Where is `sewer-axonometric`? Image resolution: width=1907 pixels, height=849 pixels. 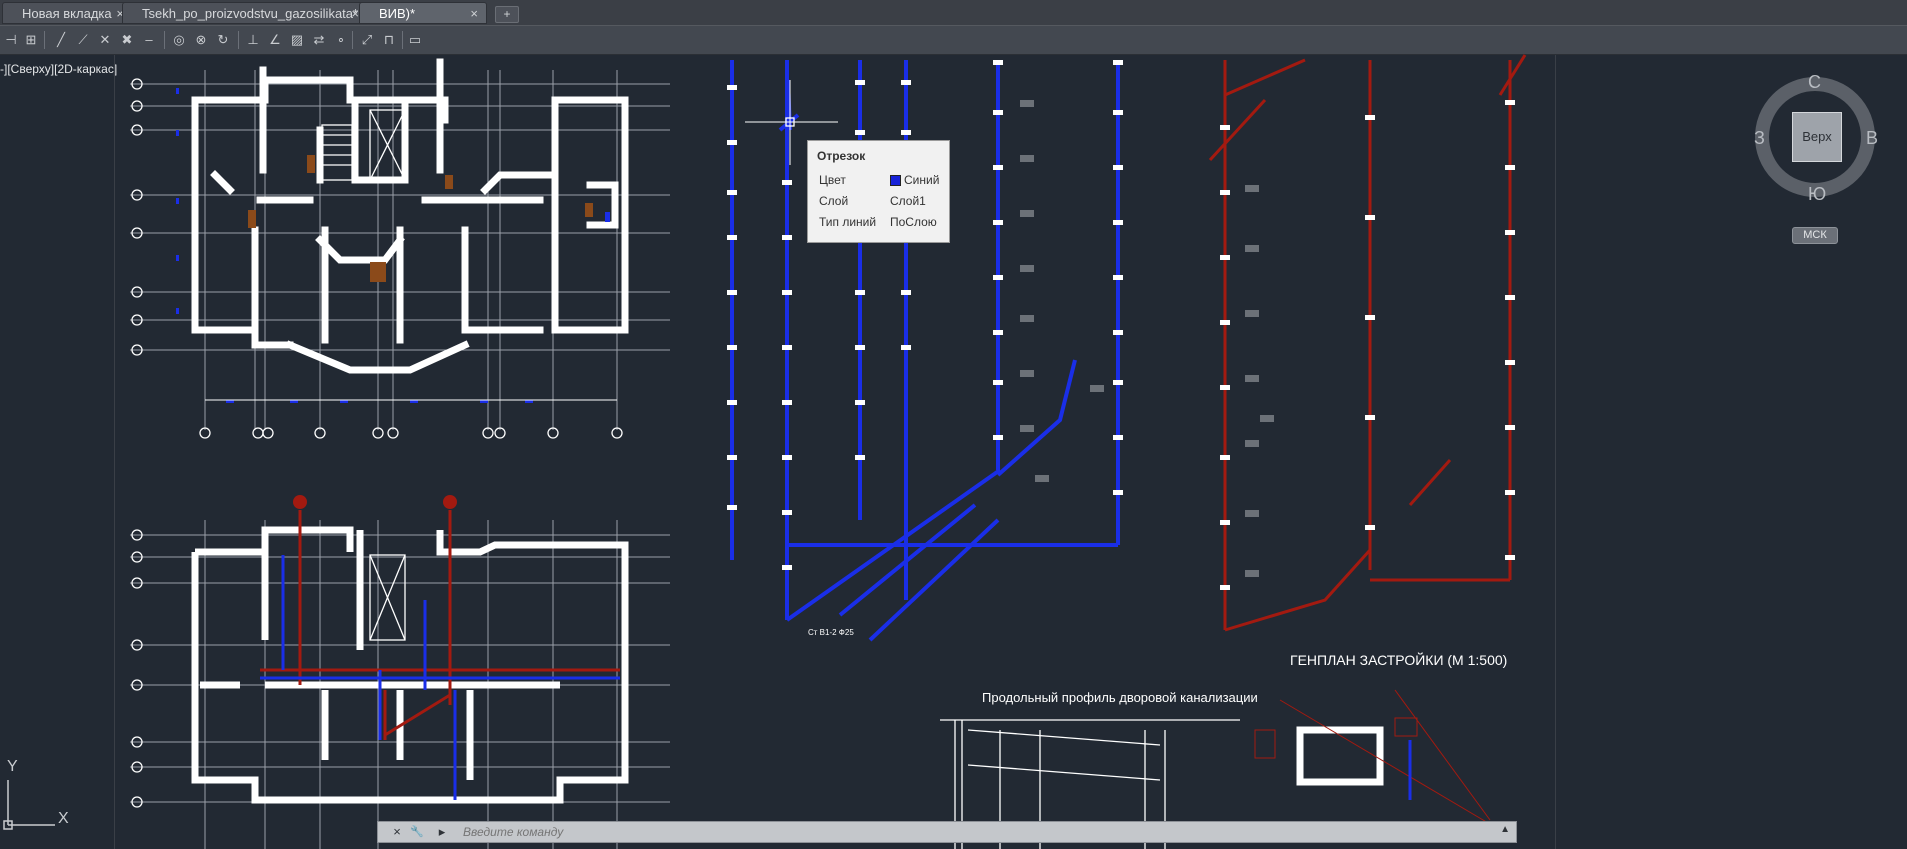
sewer-axonometric is located at coordinates (1367, 343).